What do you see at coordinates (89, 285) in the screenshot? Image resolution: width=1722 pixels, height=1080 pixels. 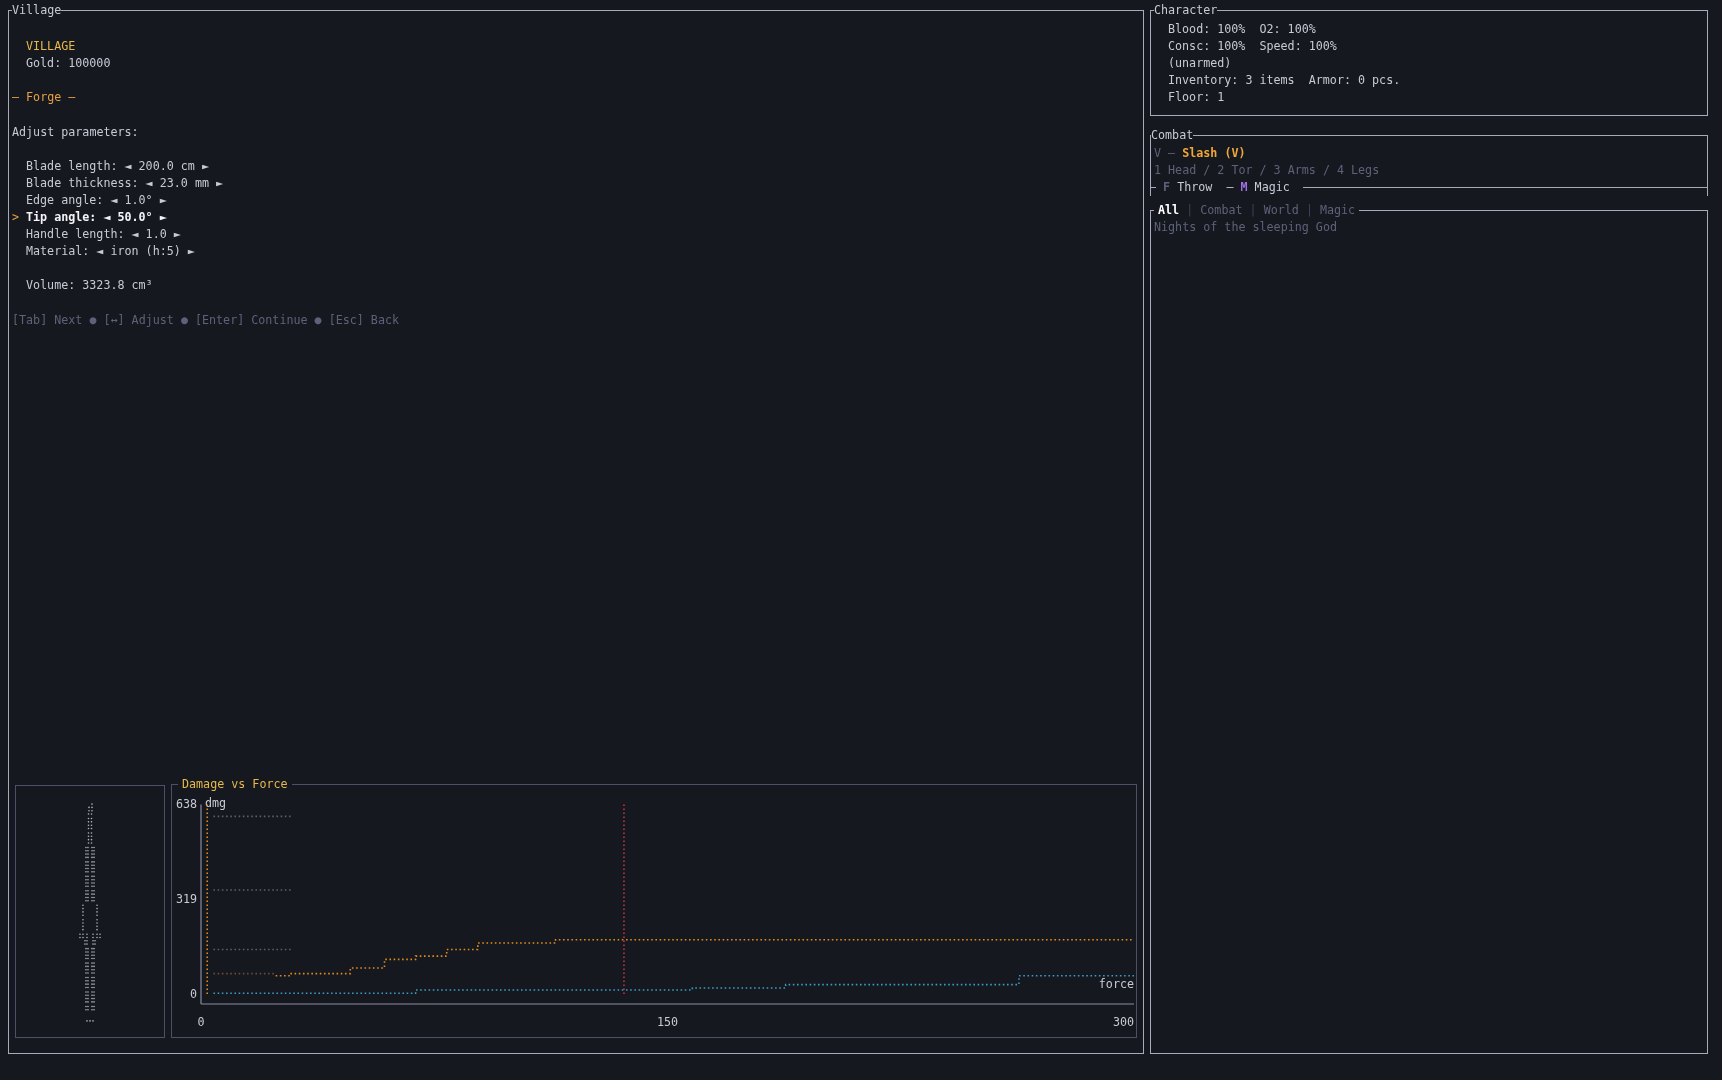 I see `volume-text: Volume: 3323.8 cm³` at bounding box center [89, 285].